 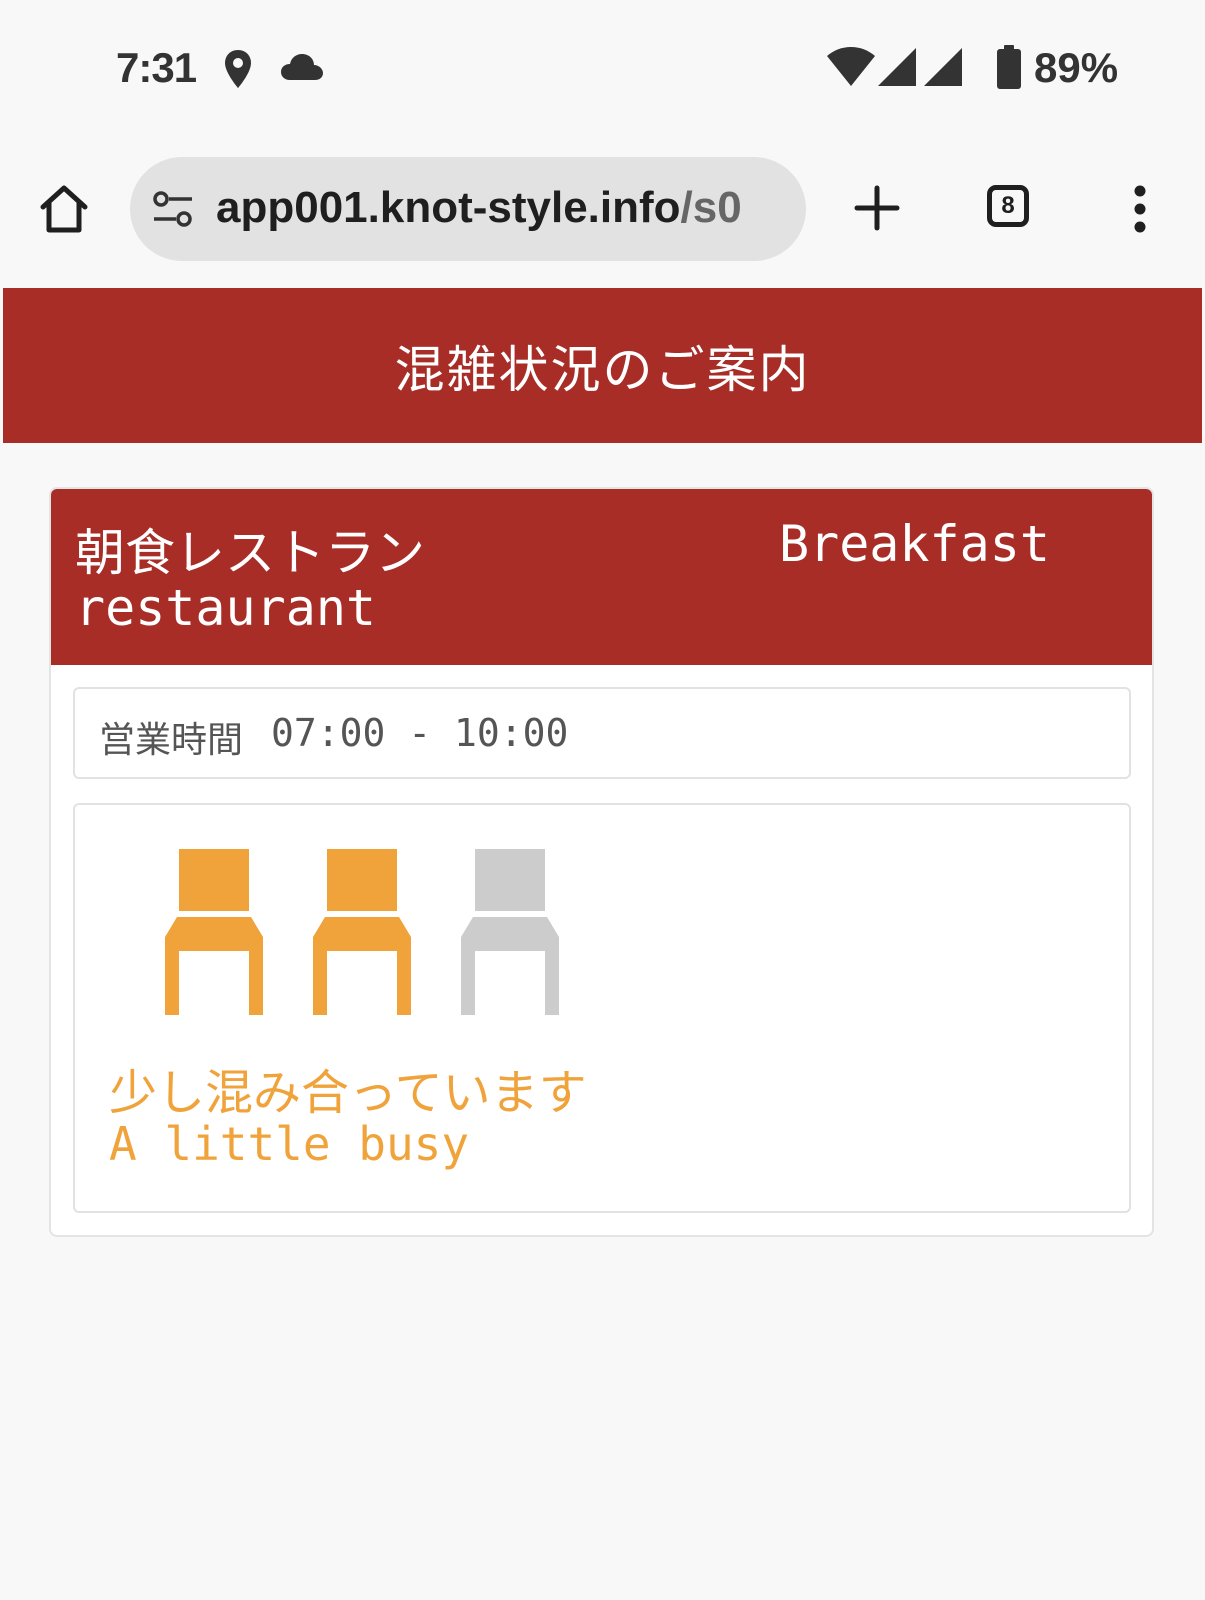 I want to click on battery-icon, so click(x=1009, y=67).